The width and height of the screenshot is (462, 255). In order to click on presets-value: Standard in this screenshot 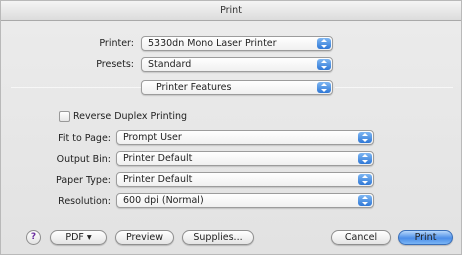, I will do `click(170, 64)`.